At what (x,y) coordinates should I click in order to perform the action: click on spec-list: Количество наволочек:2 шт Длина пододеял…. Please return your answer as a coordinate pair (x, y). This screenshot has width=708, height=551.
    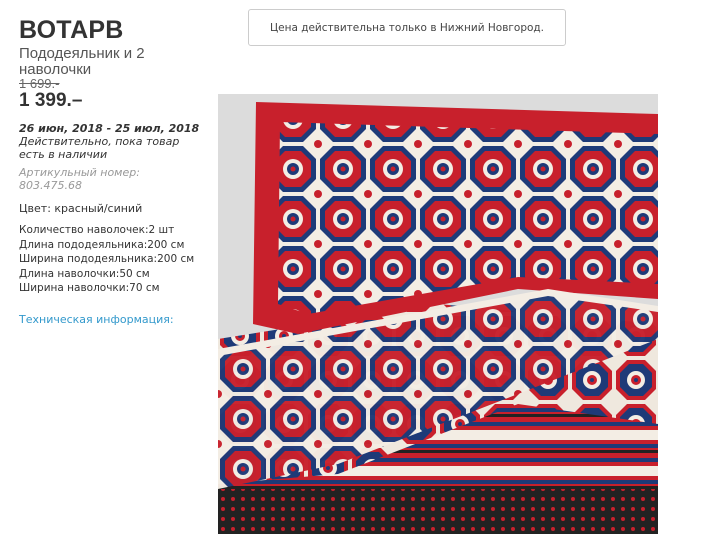
    Looking at the image, I should click on (116, 259).